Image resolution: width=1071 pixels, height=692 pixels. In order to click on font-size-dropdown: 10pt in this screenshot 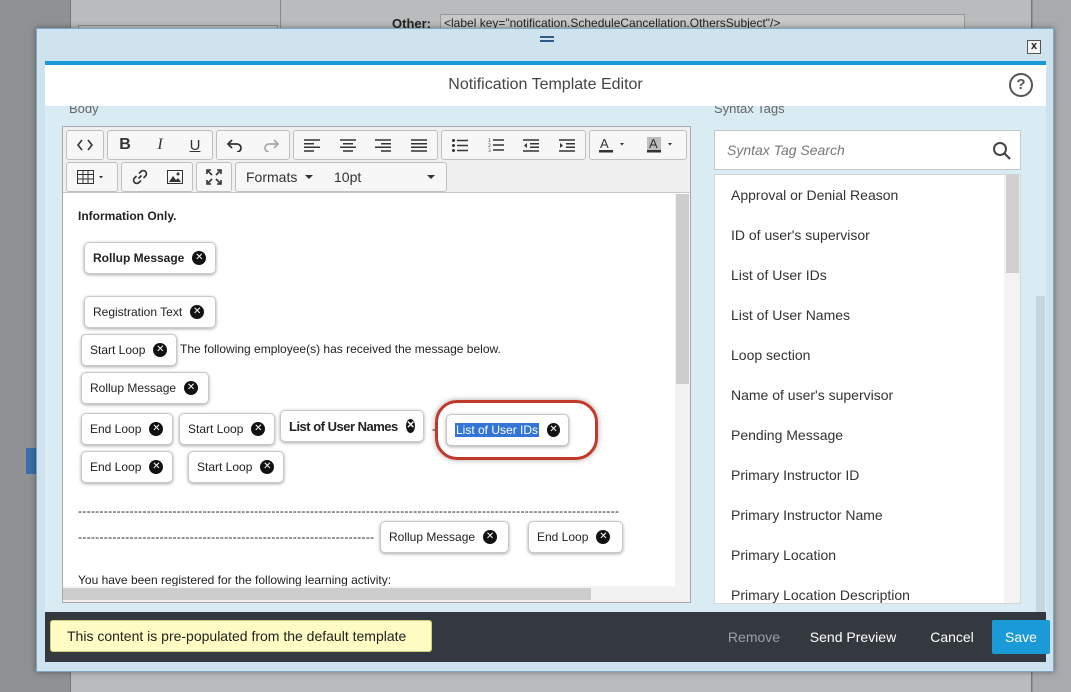, I will do `click(384, 177)`.